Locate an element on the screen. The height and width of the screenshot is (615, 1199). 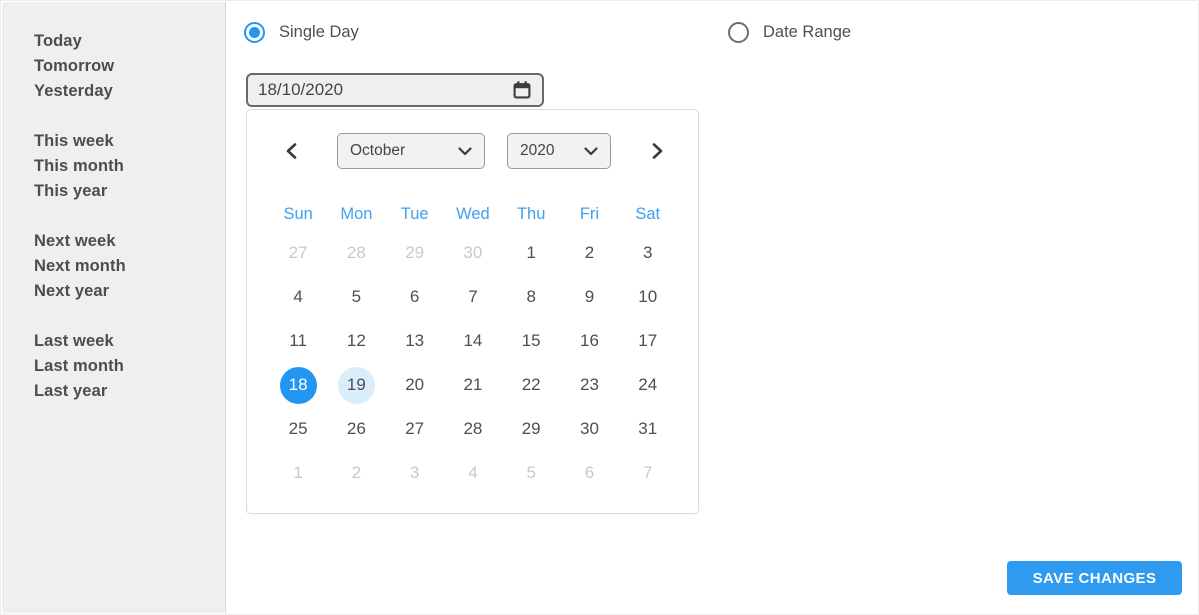
day-cell-3: 3 is located at coordinates (648, 253).